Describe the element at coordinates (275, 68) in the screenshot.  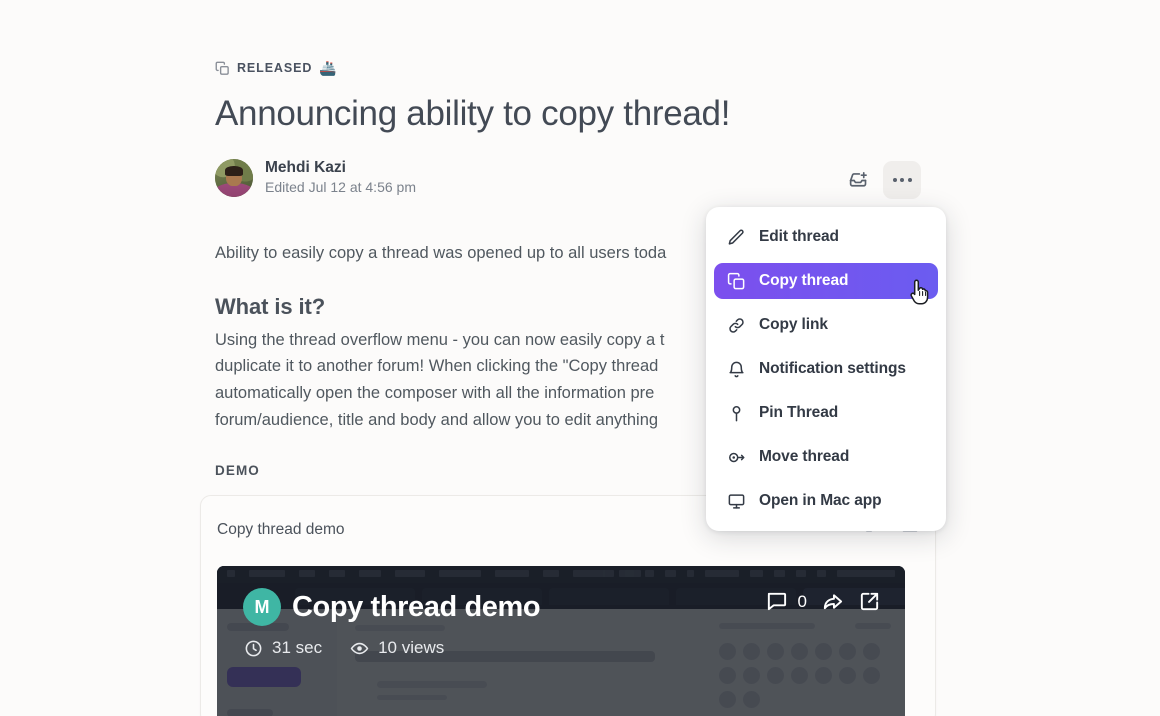
I see `status-badge-label: RELEASED` at that location.